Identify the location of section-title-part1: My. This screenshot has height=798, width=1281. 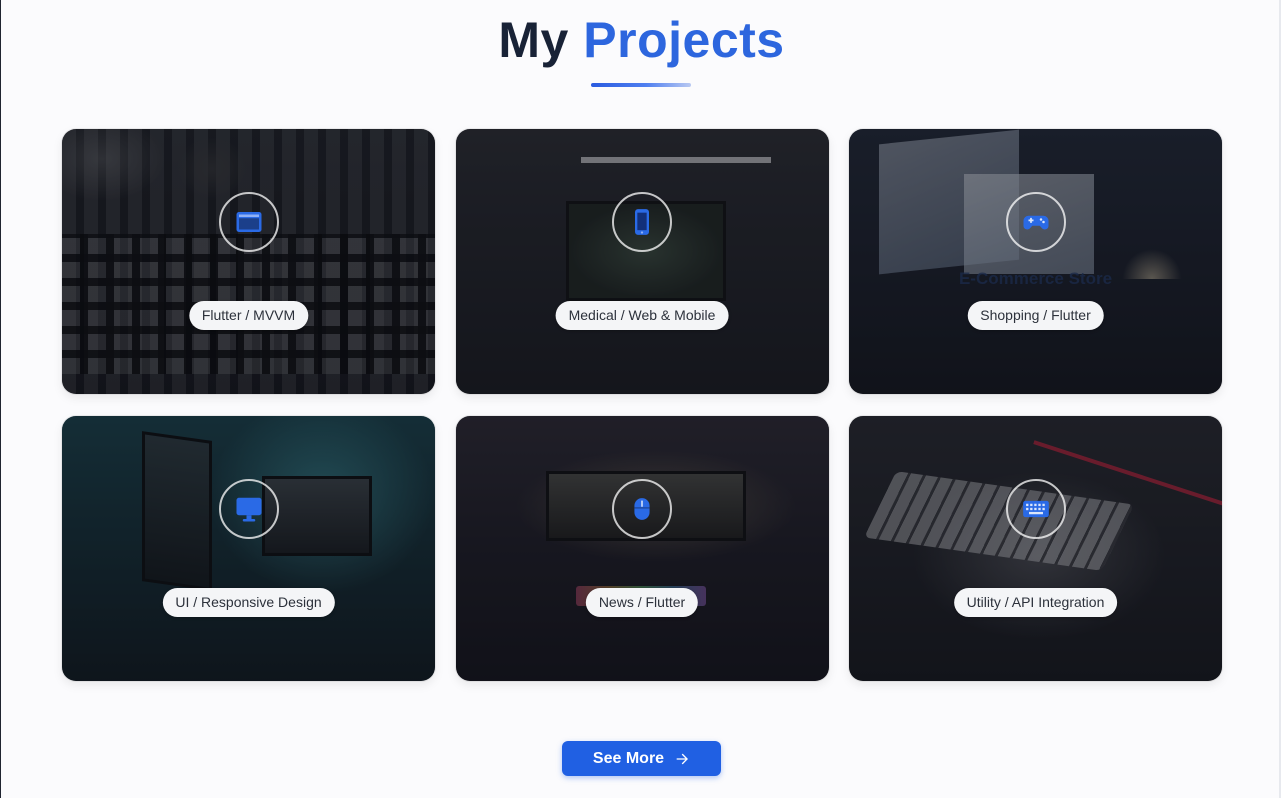
(533, 40).